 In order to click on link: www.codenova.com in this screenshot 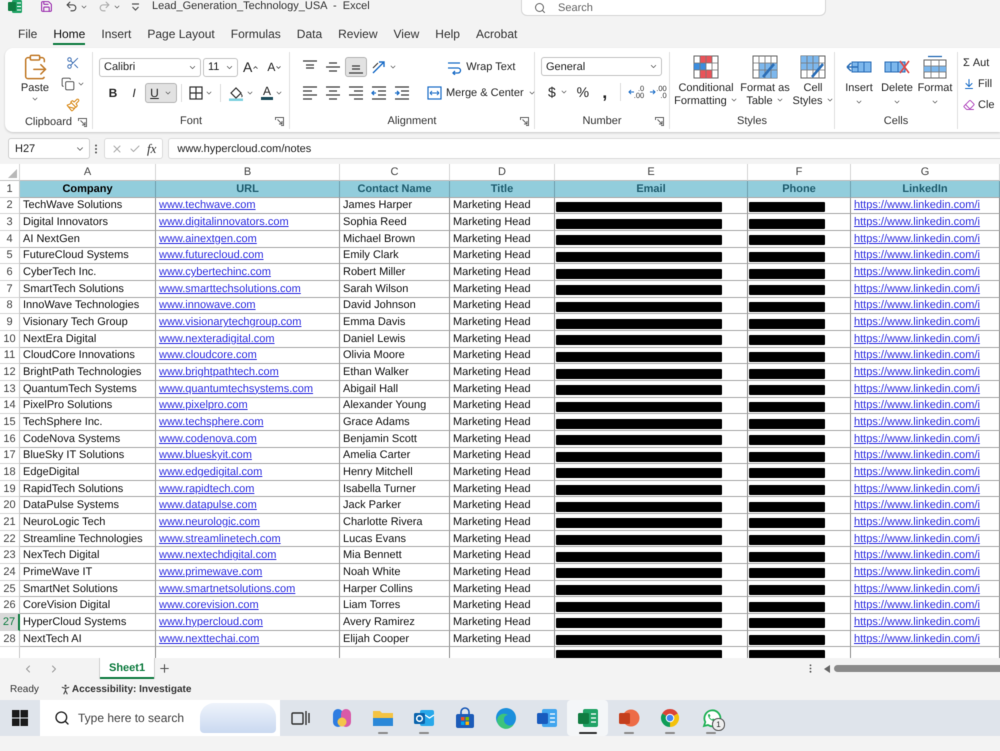, I will do `click(208, 438)`.